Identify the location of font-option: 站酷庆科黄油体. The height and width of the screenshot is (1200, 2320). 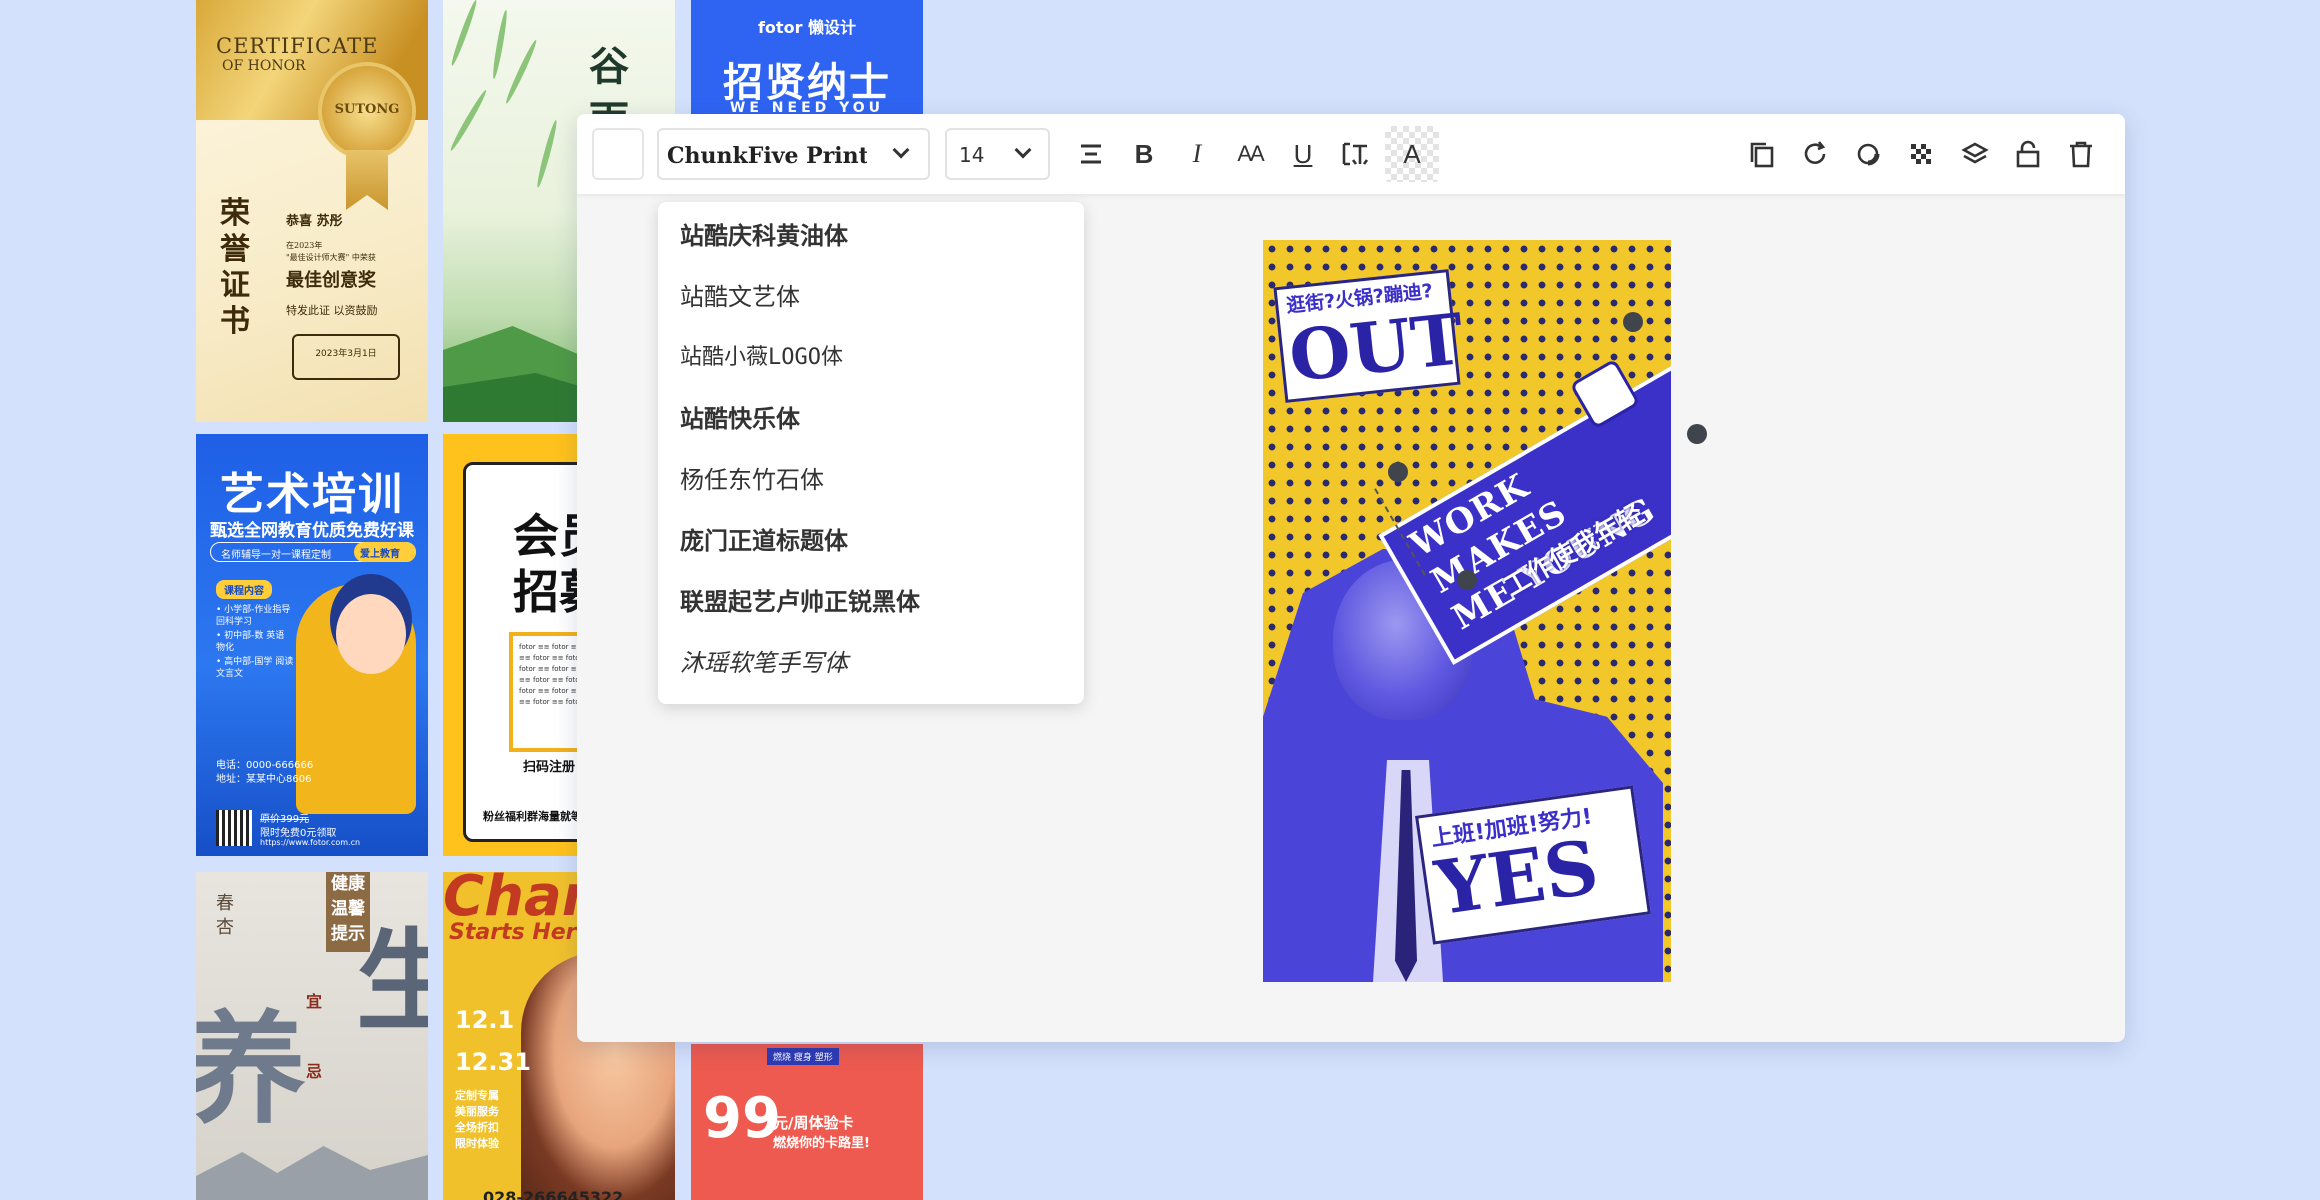
(764, 236).